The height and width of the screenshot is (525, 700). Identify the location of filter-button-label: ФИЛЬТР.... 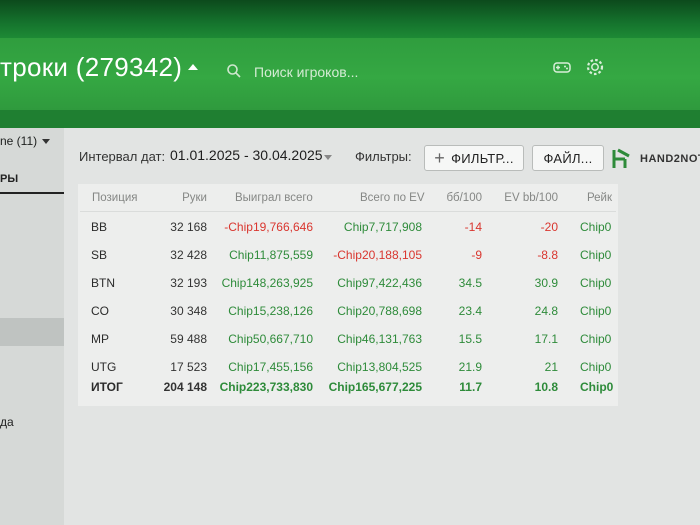
(482, 158).